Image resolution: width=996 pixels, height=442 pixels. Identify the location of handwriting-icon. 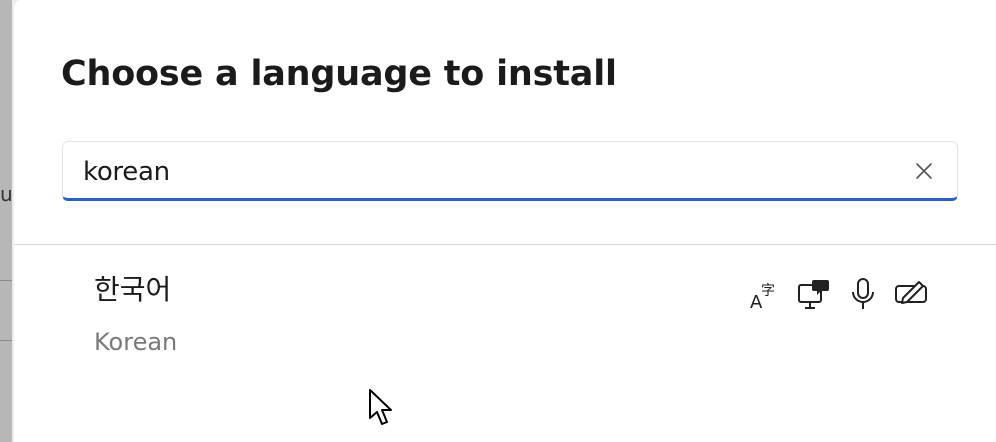
(911, 292).